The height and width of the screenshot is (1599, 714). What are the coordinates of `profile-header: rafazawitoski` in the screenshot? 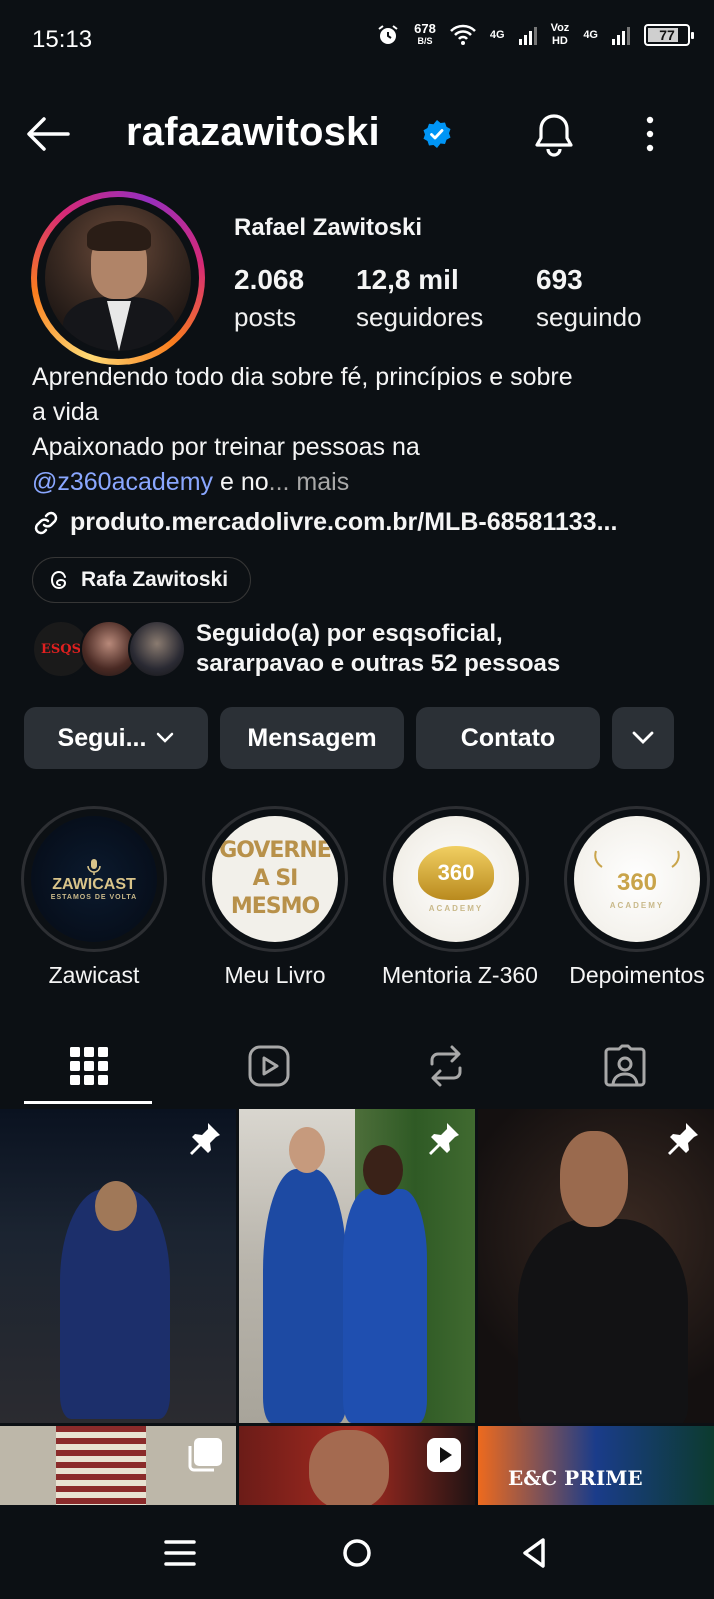 It's located at (357, 135).